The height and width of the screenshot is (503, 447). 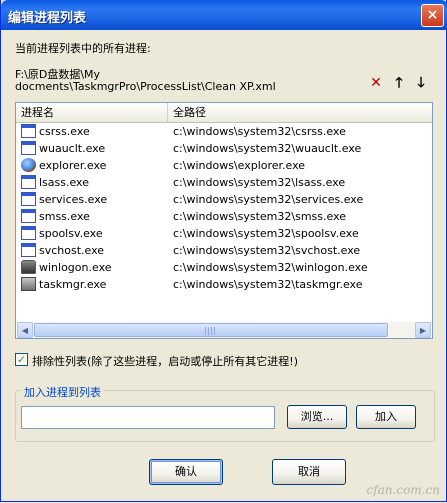 What do you see at coordinates (270, 267) in the screenshot?
I see `process-path: c:\windows\system32\winlogon.exe` at bounding box center [270, 267].